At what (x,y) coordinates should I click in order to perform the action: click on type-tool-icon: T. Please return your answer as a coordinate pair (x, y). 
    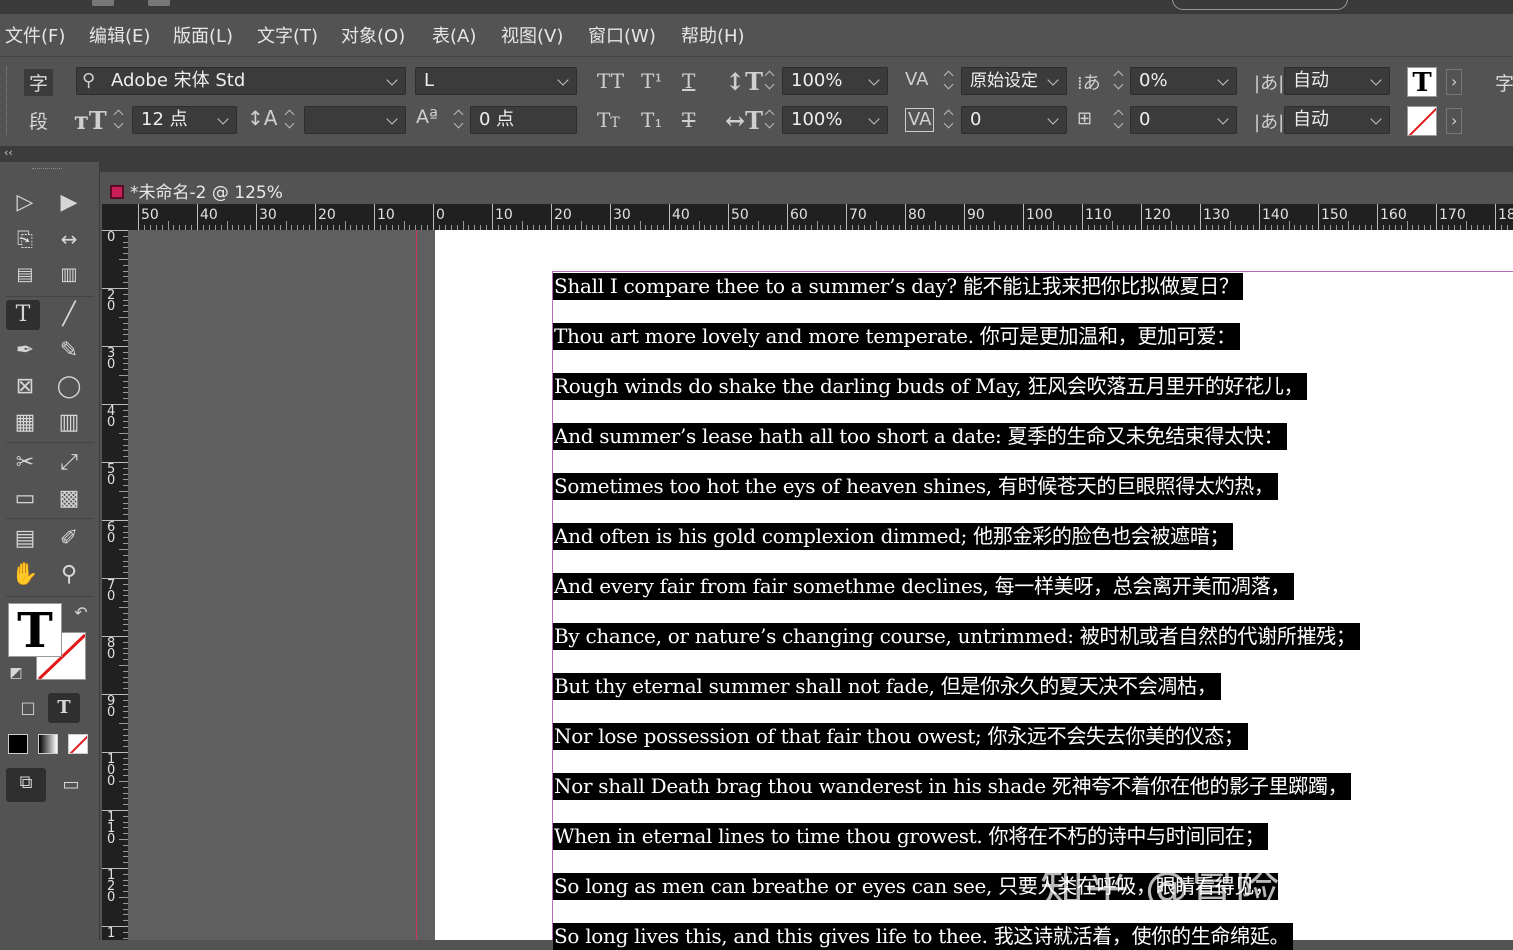
    Looking at the image, I should click on (23, 315).